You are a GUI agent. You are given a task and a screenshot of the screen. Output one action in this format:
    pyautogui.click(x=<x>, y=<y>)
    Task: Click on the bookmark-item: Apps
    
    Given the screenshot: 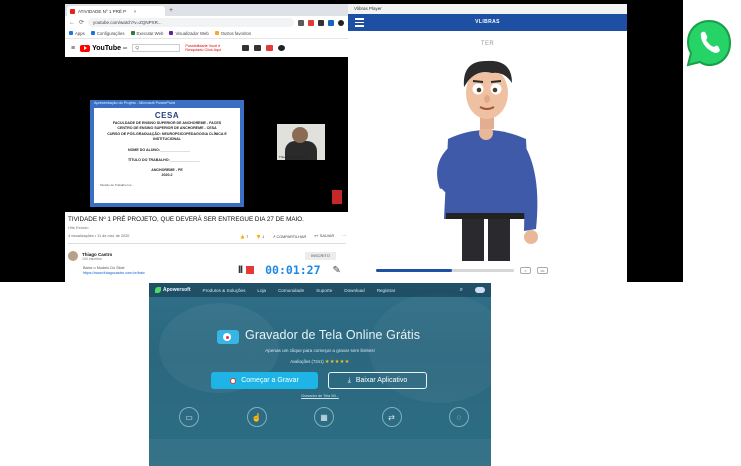 What is the action you would take?
    pyautogui.click(x=77, y=33)
    